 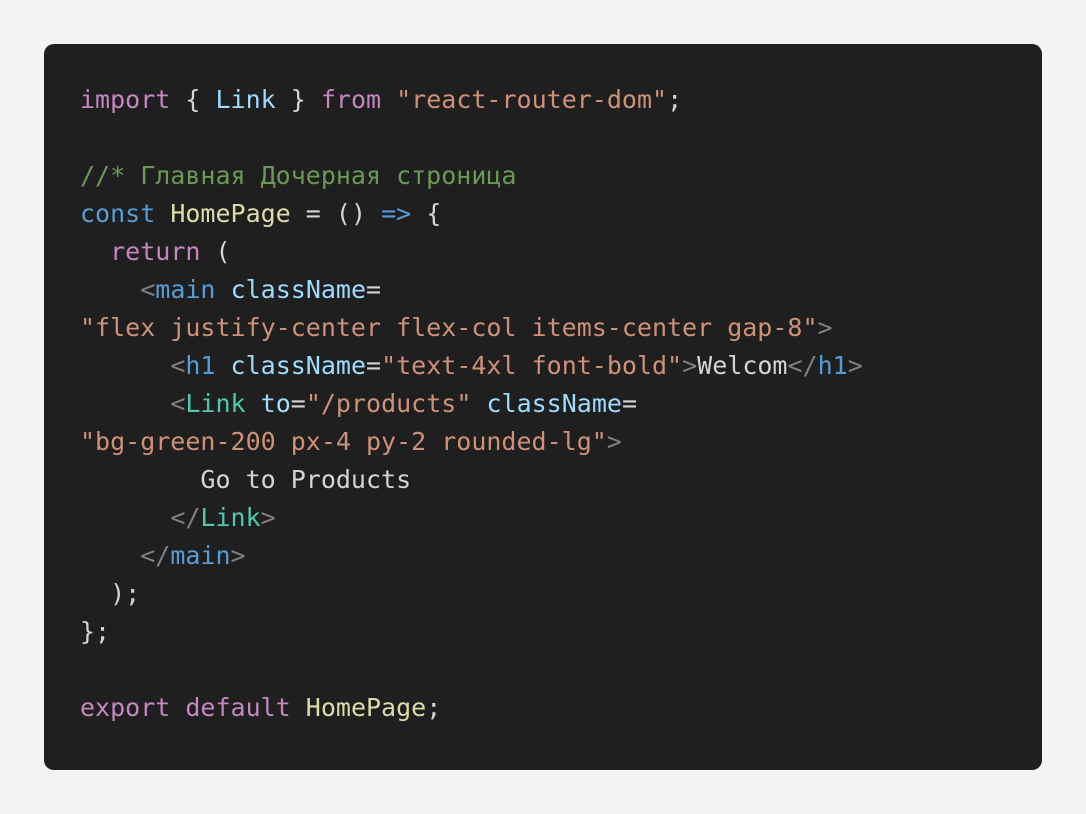 I want to click on code-token: (, so click(x=215, y=251).